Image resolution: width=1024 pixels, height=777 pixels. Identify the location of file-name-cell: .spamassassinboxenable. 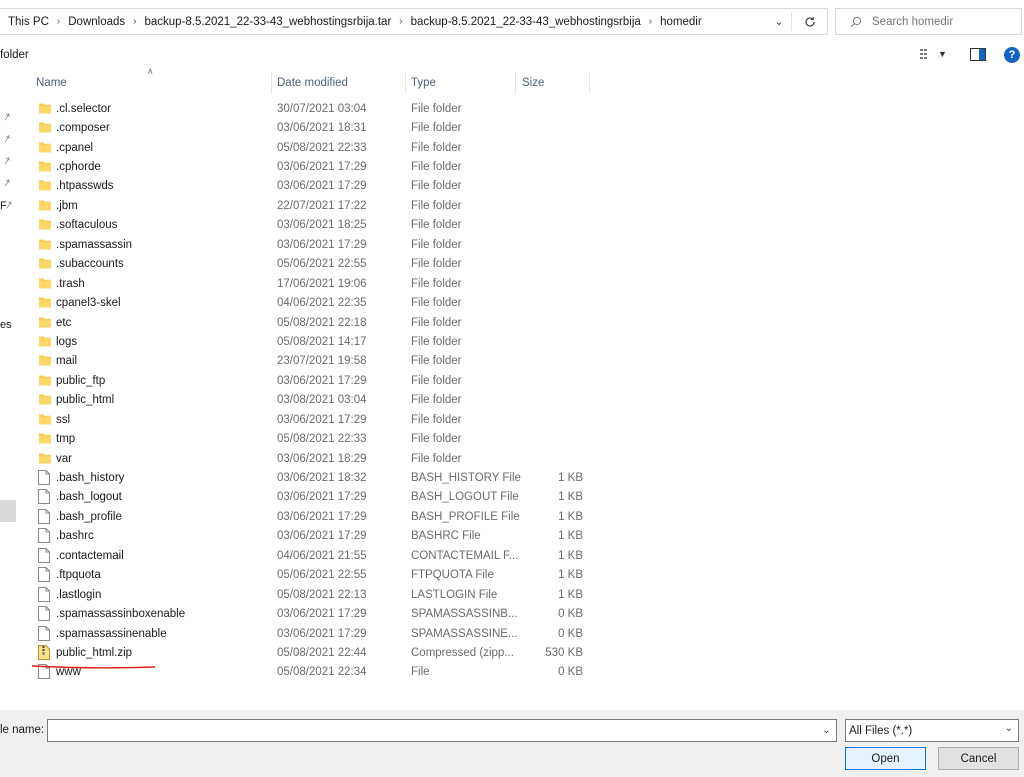
(111, 614).